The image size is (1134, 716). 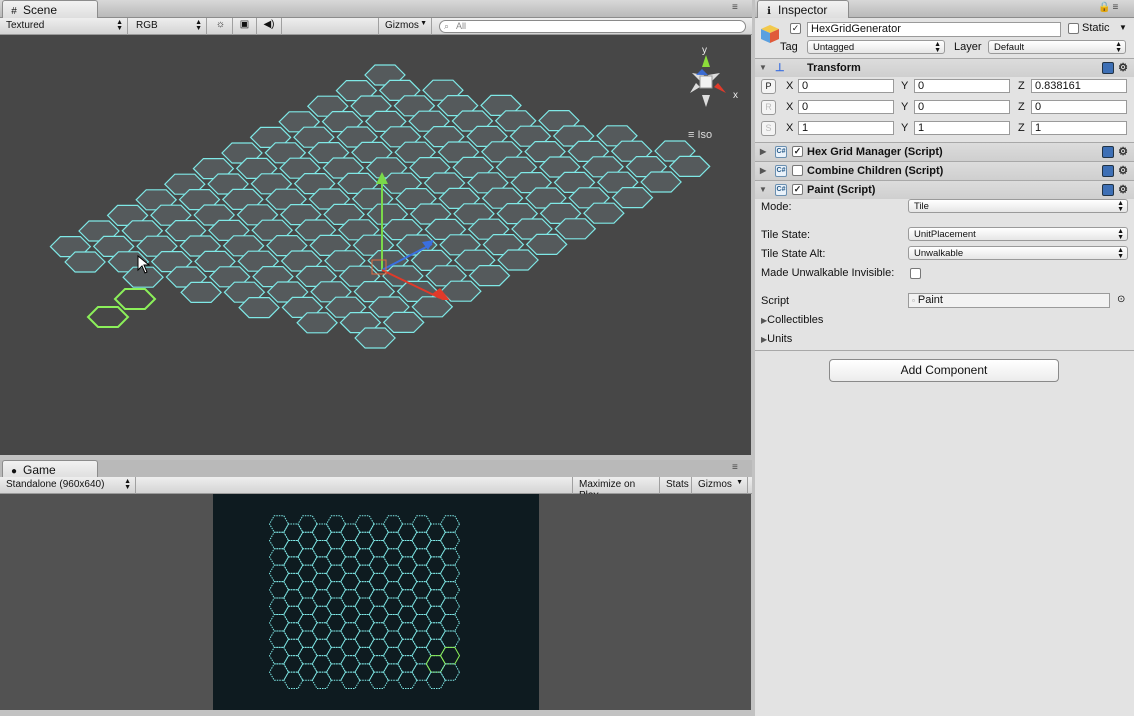 I want to click on collectibles-foldout: ▶Collectibles, so click(x=792, y=320).